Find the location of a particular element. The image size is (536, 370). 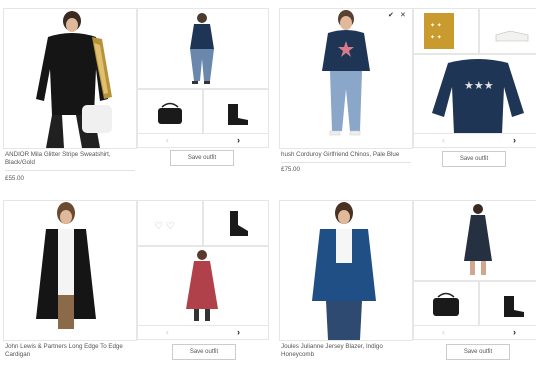

accessory-slot-jumper: ★★★ is located at coordinates (474, 94).